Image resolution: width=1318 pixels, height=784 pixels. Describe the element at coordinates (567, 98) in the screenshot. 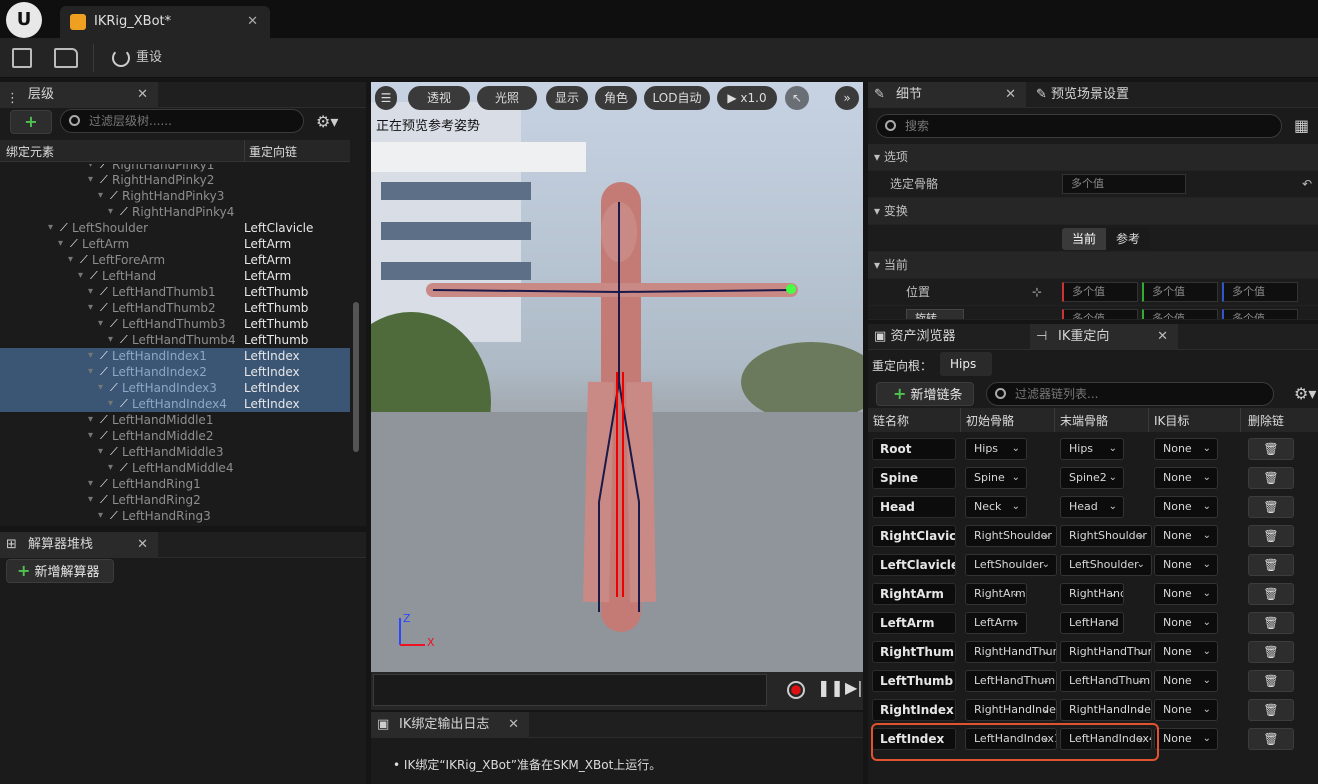

I see `show-button: 显示` at that location.